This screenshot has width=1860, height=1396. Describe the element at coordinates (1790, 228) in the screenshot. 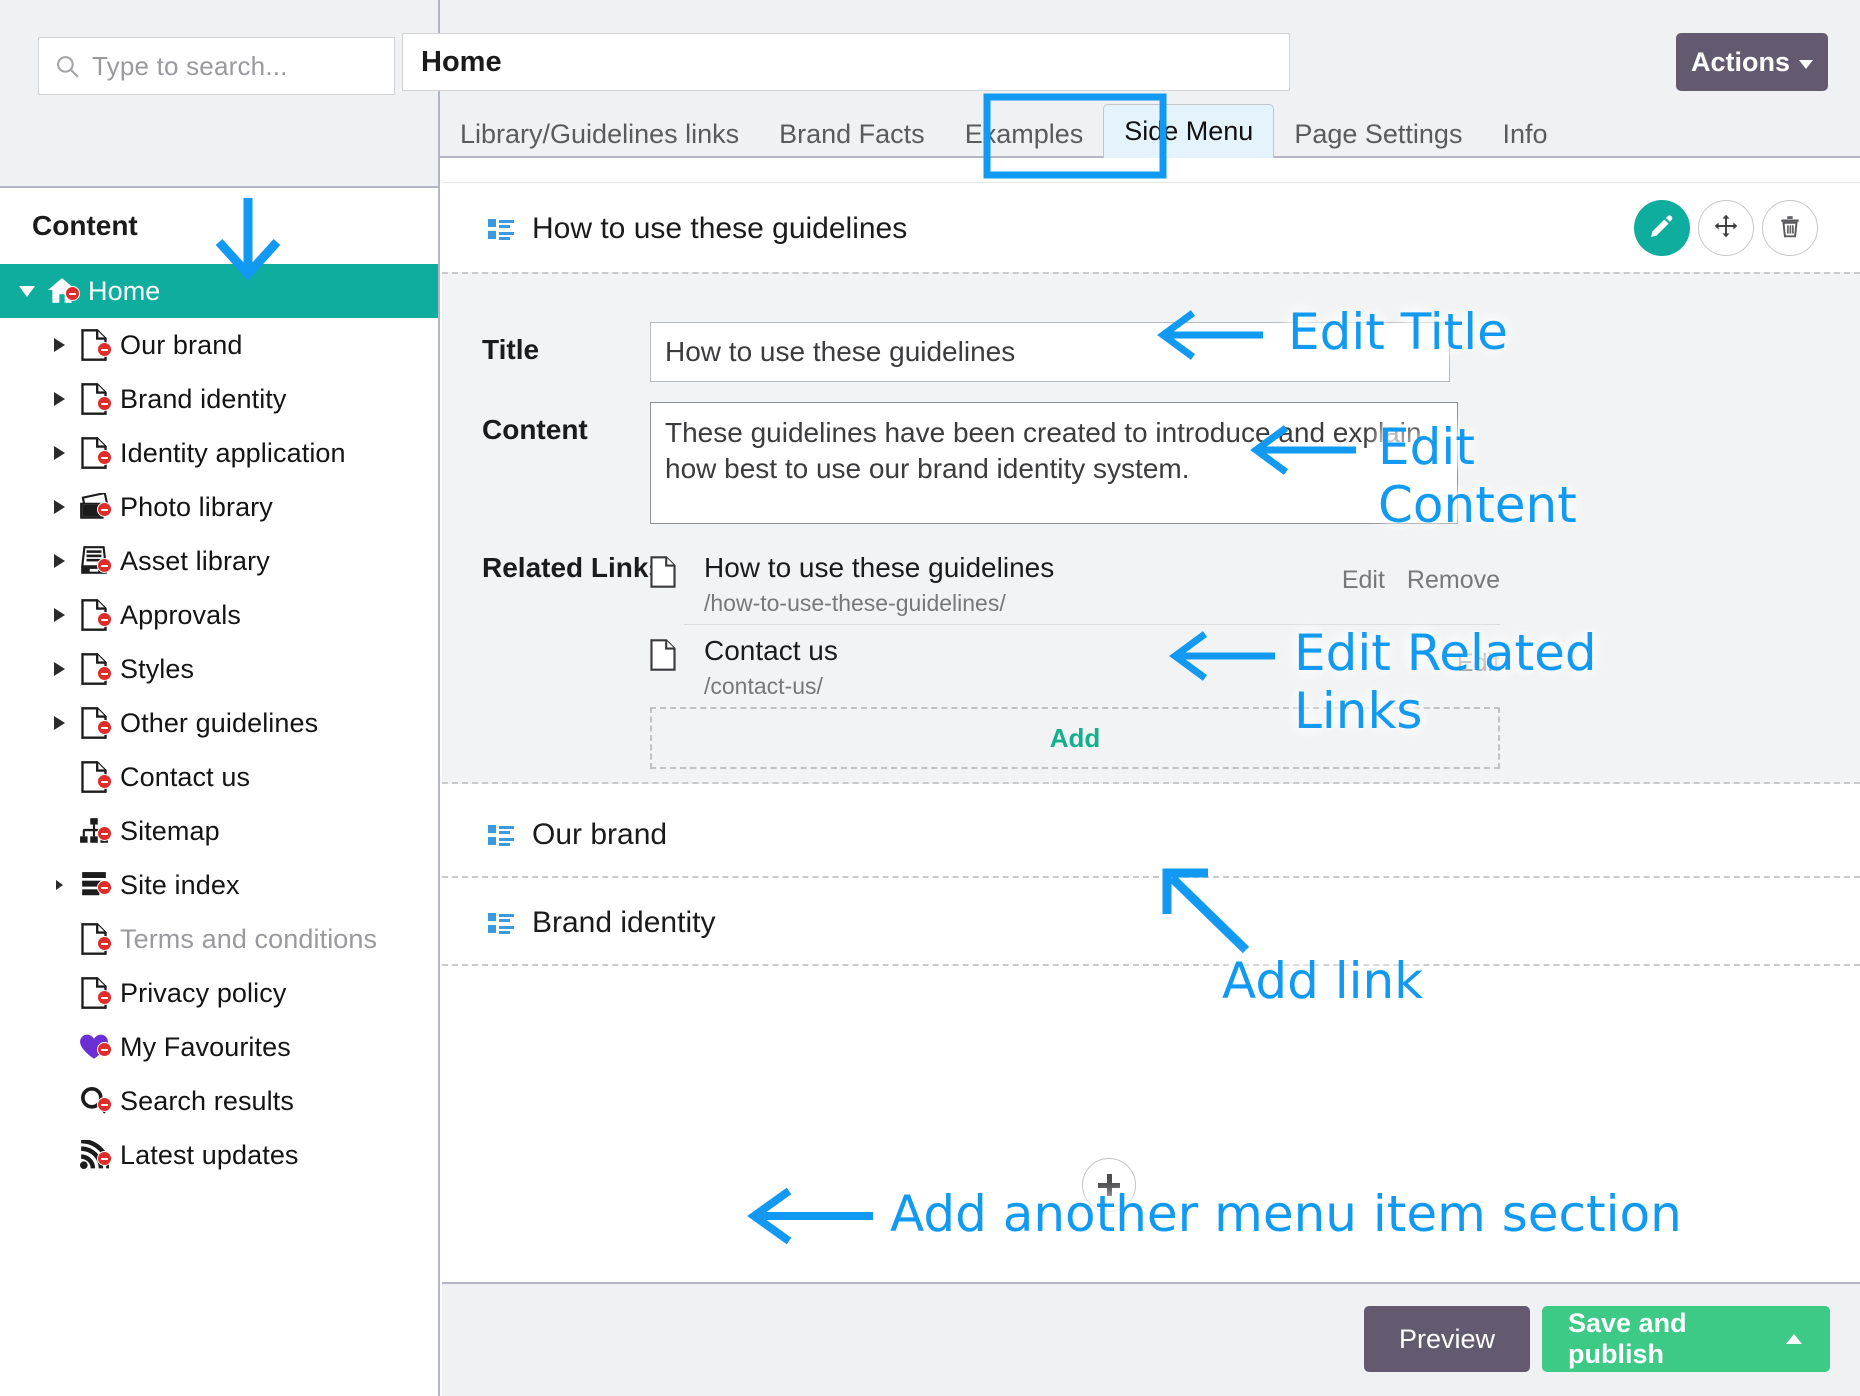

I see `delete-section-button` at that location.